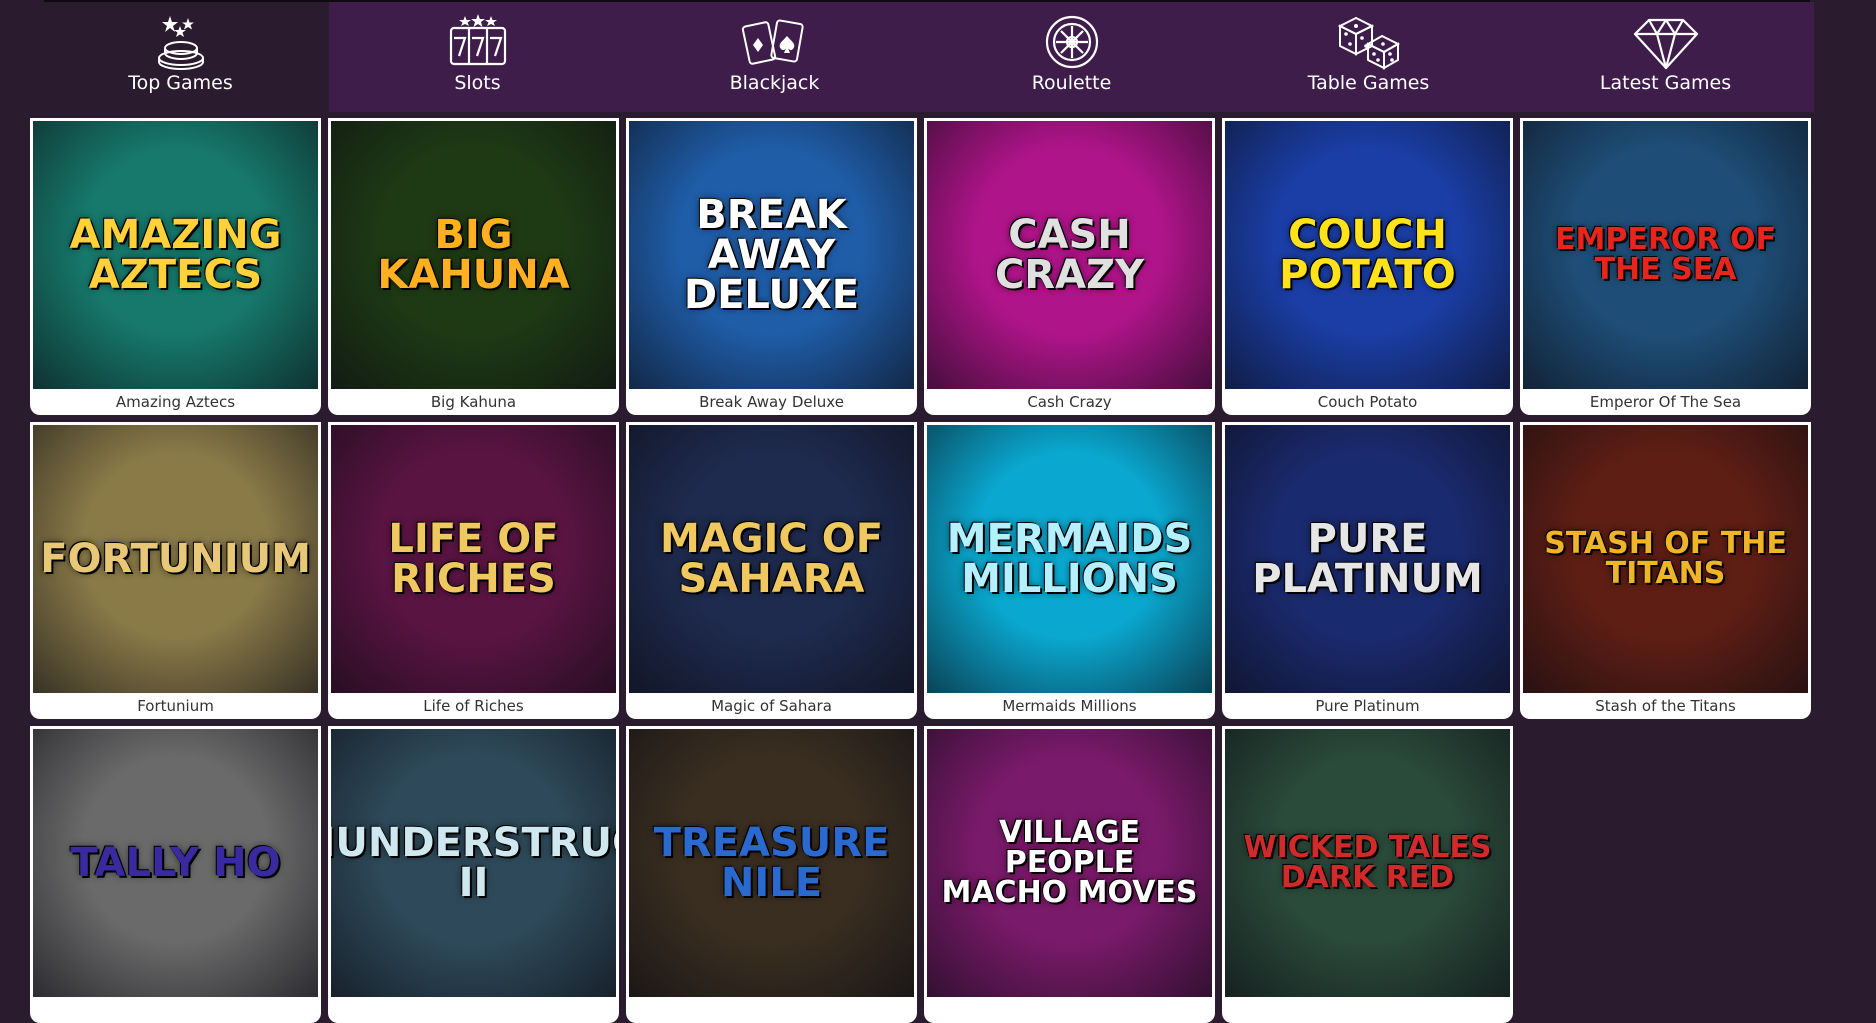 This screenshot has height=1023, width=1876. I want to click on game-thumbnail: CASH CRAZY, so click(1069, 255).